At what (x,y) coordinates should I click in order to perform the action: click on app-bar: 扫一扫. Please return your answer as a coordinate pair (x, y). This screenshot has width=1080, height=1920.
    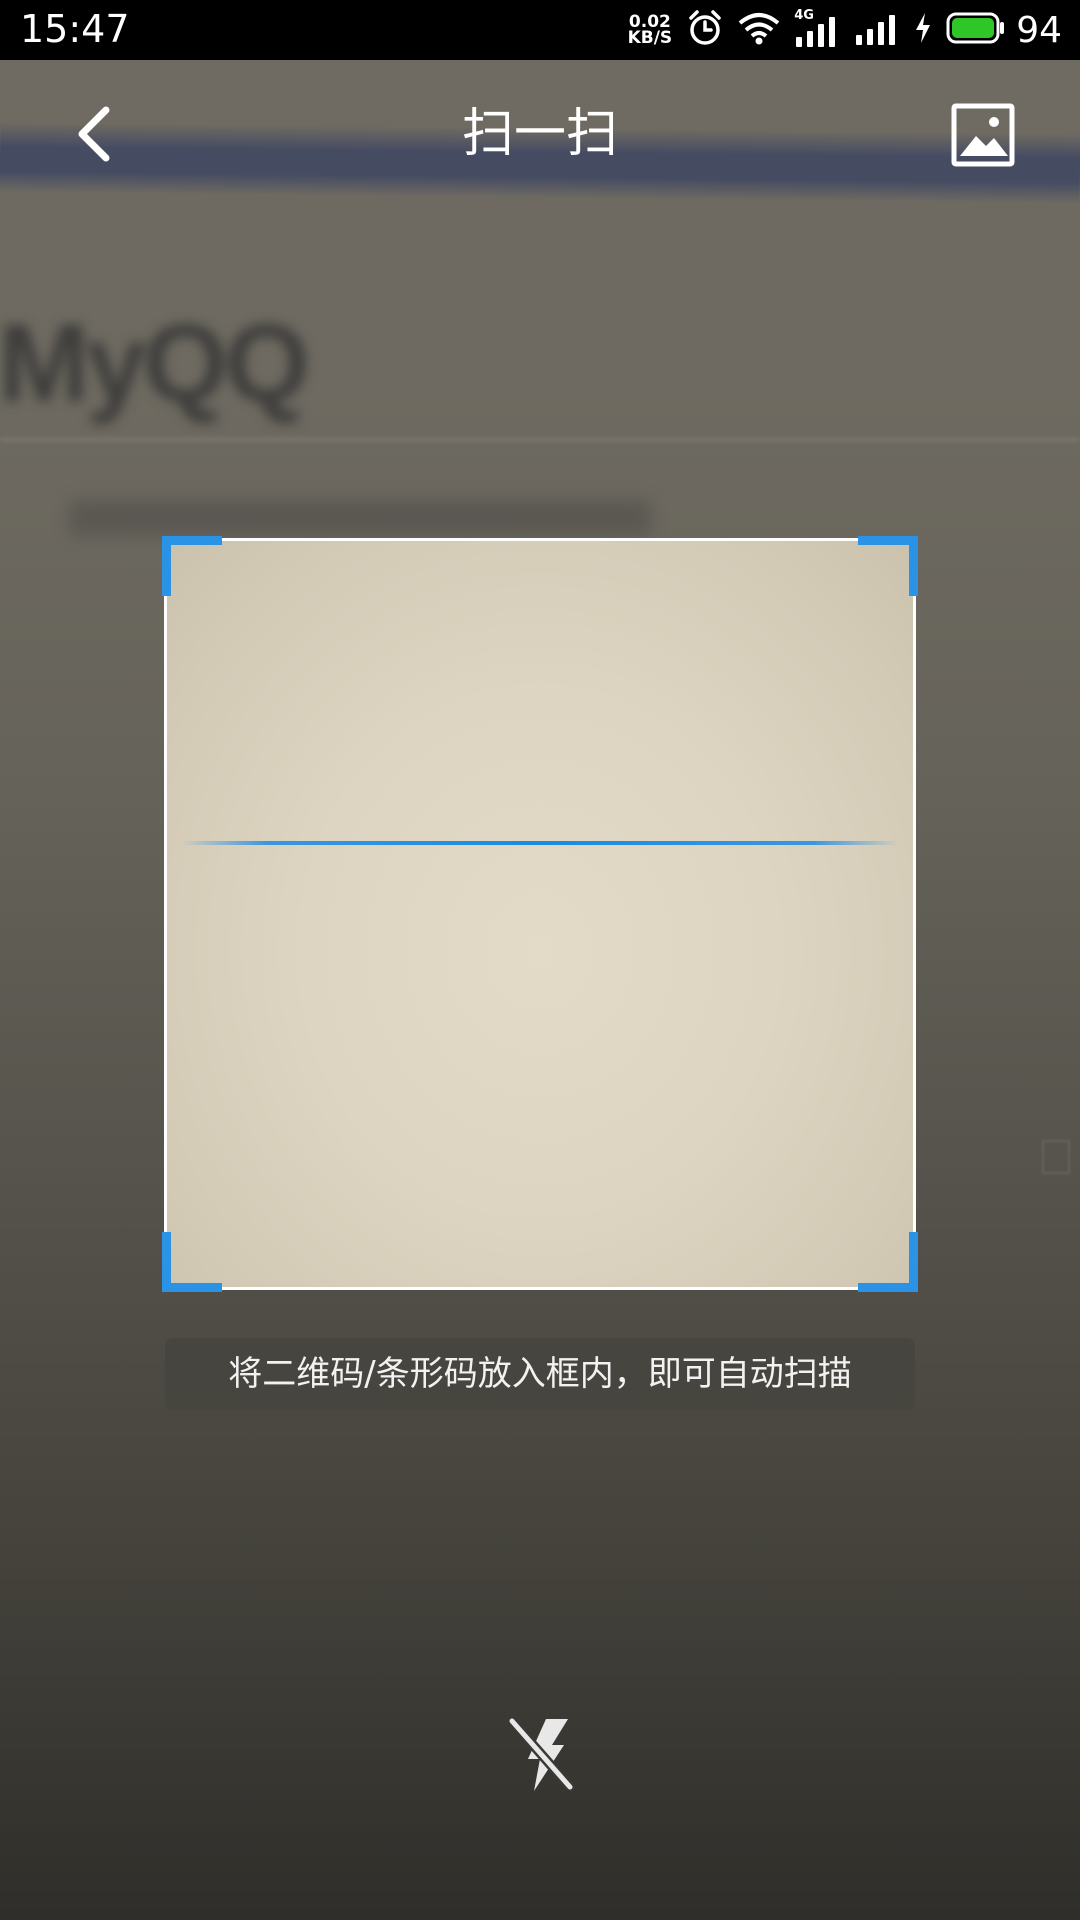
    Looking at the image, I should click on (540, 135).